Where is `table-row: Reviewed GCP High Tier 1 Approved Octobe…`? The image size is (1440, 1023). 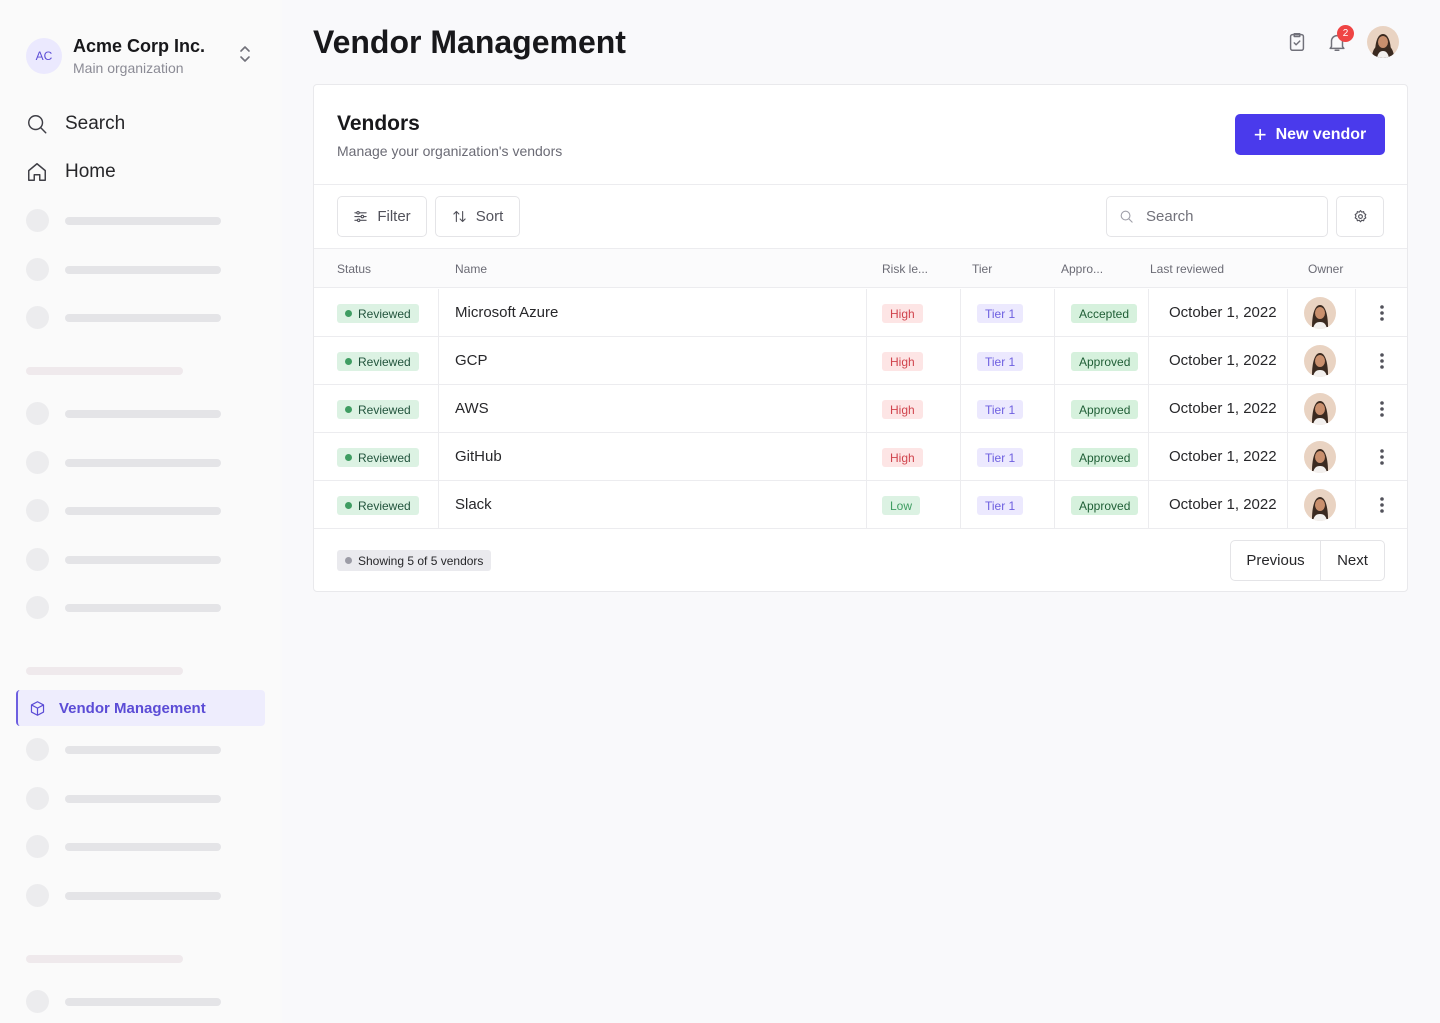
table-row: Reviewed GCP High Tier 1 Approved Octobe… is located at coordinates (860, 361).